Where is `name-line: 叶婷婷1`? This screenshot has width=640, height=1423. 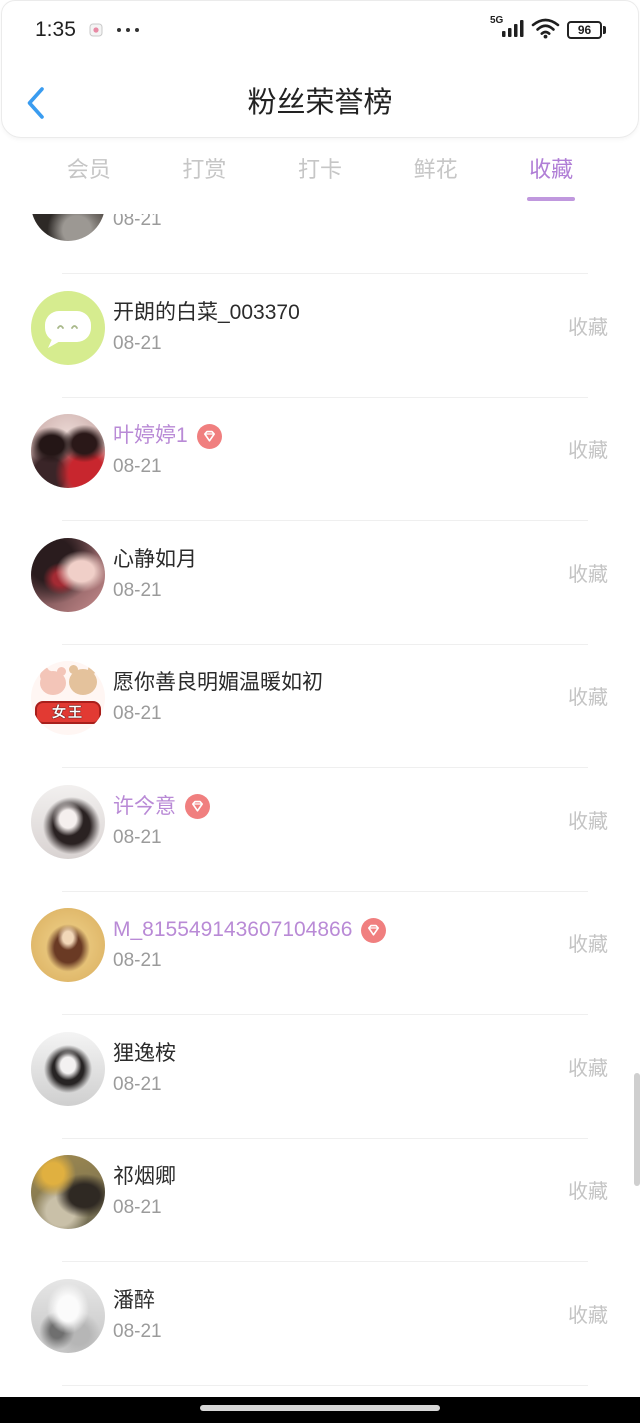
name-line: 叶婷婷1 is located at coordinates (167, 436).